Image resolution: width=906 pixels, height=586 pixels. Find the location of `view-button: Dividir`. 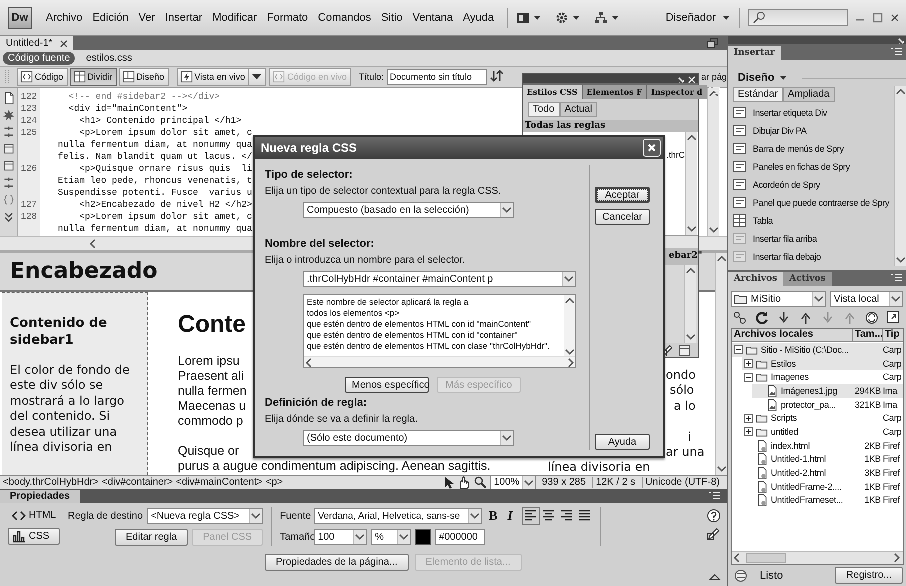

view-button: Dividir is located at coordinates (93, 77).